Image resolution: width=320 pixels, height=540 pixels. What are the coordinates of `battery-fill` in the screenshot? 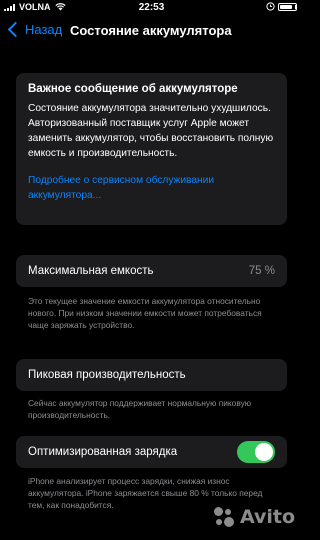 It's located at (286, 6).